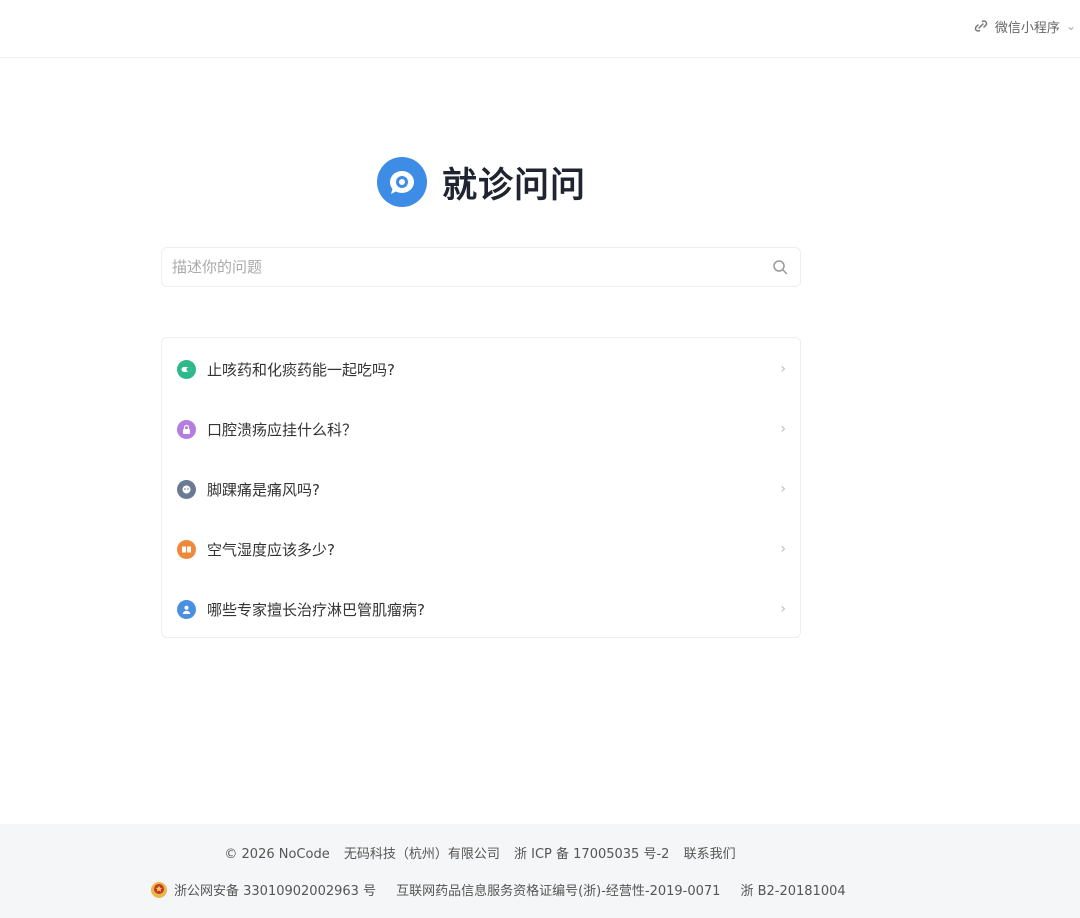  I want to click on search-icon, so click(780, 267).